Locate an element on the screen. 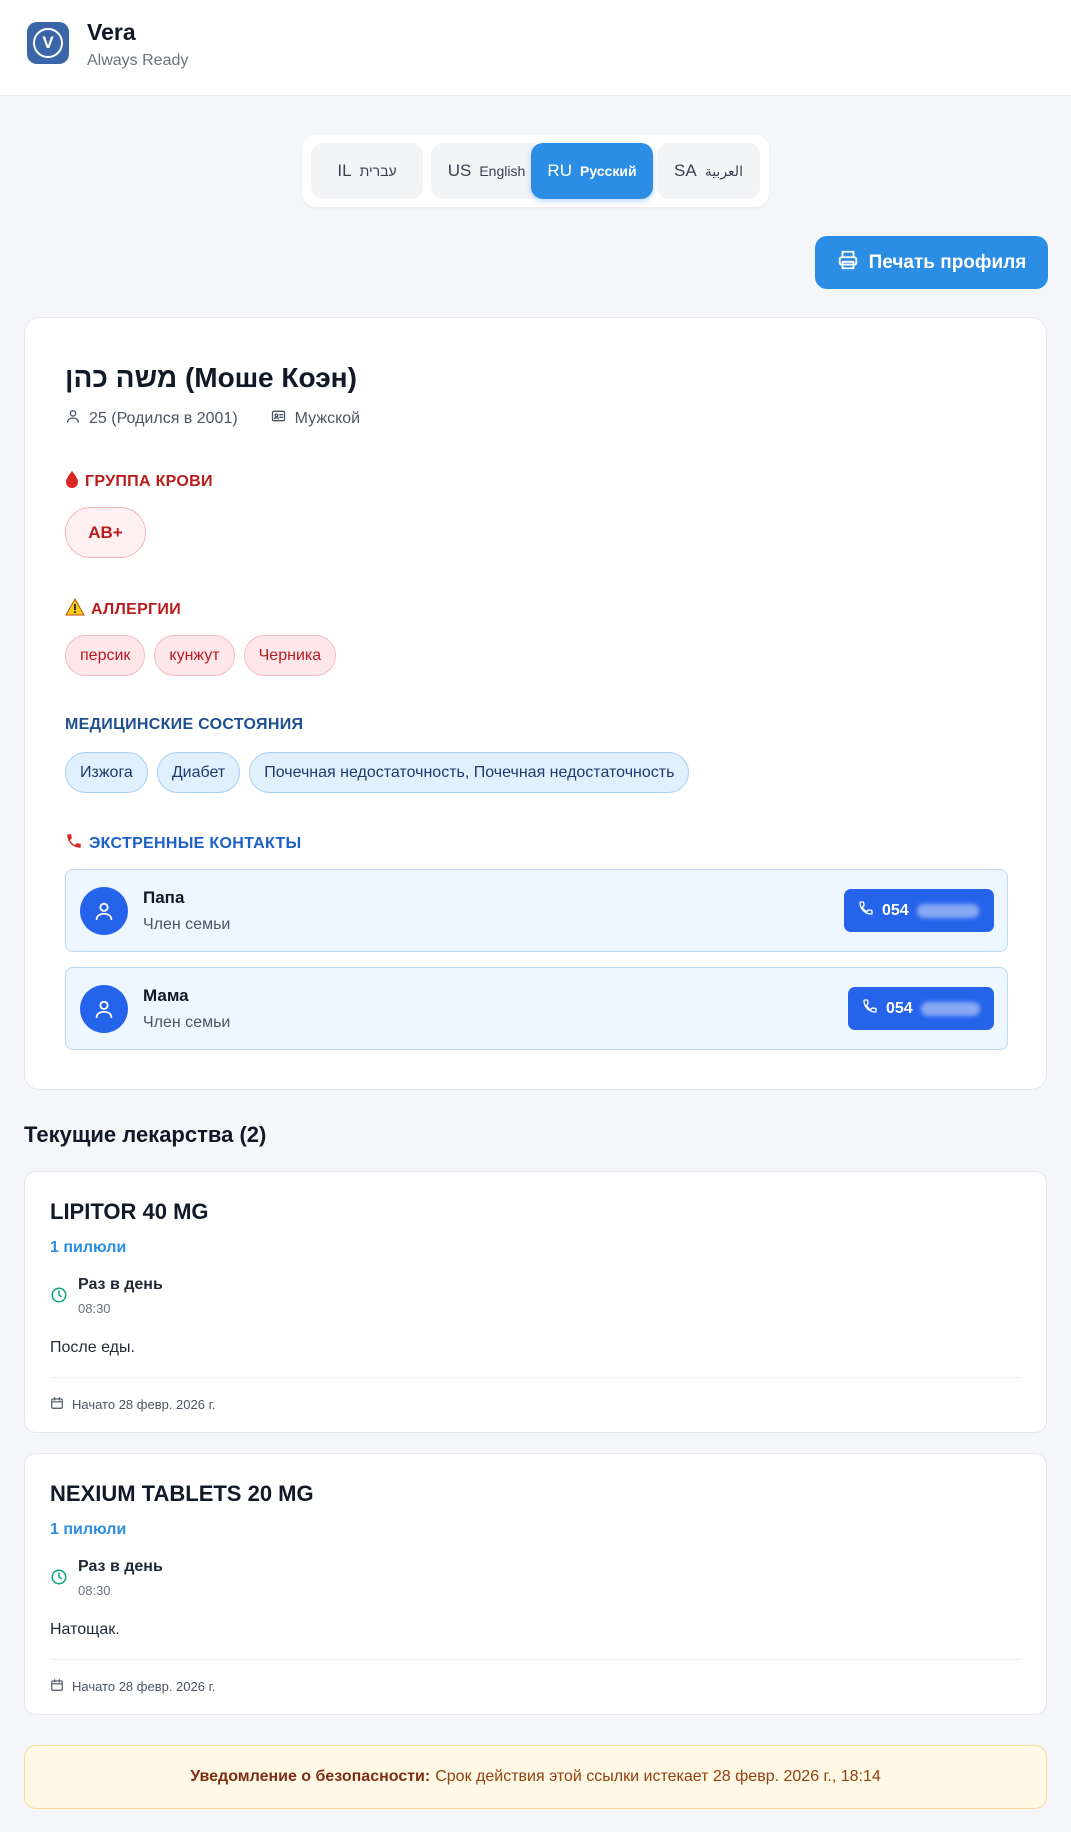 The height and width of the screenshot is (1832, 1071). id-card-icon is located at coordinates (278, 418).